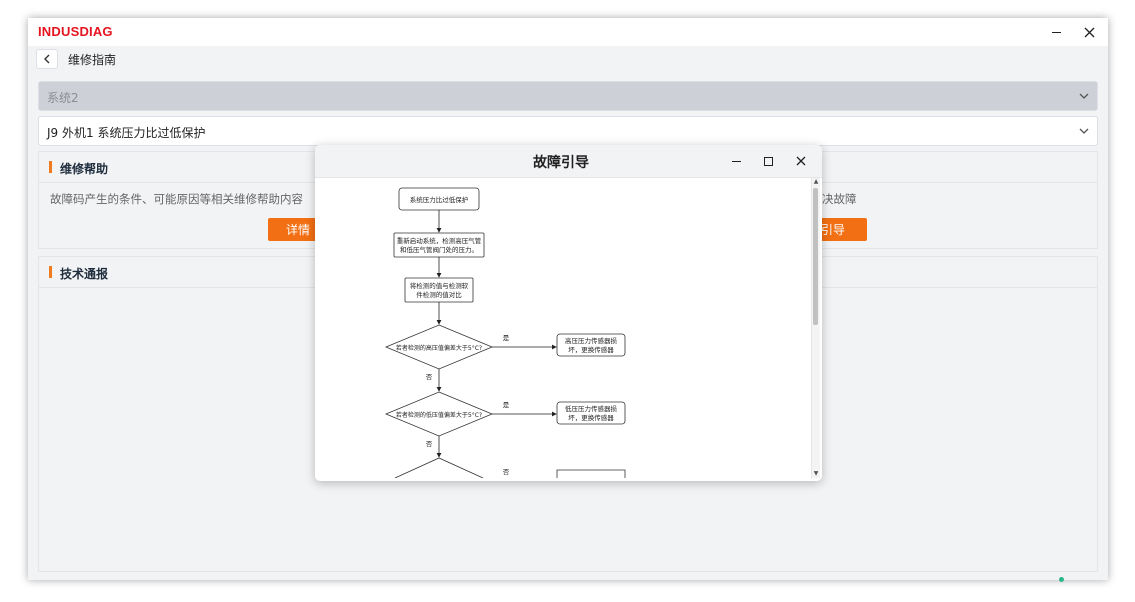  What do you see at coordinates (815, 328) in the screenshot?
I see `dialog-scrollbar: ▲ ▼` at bounding box center [815, 328].